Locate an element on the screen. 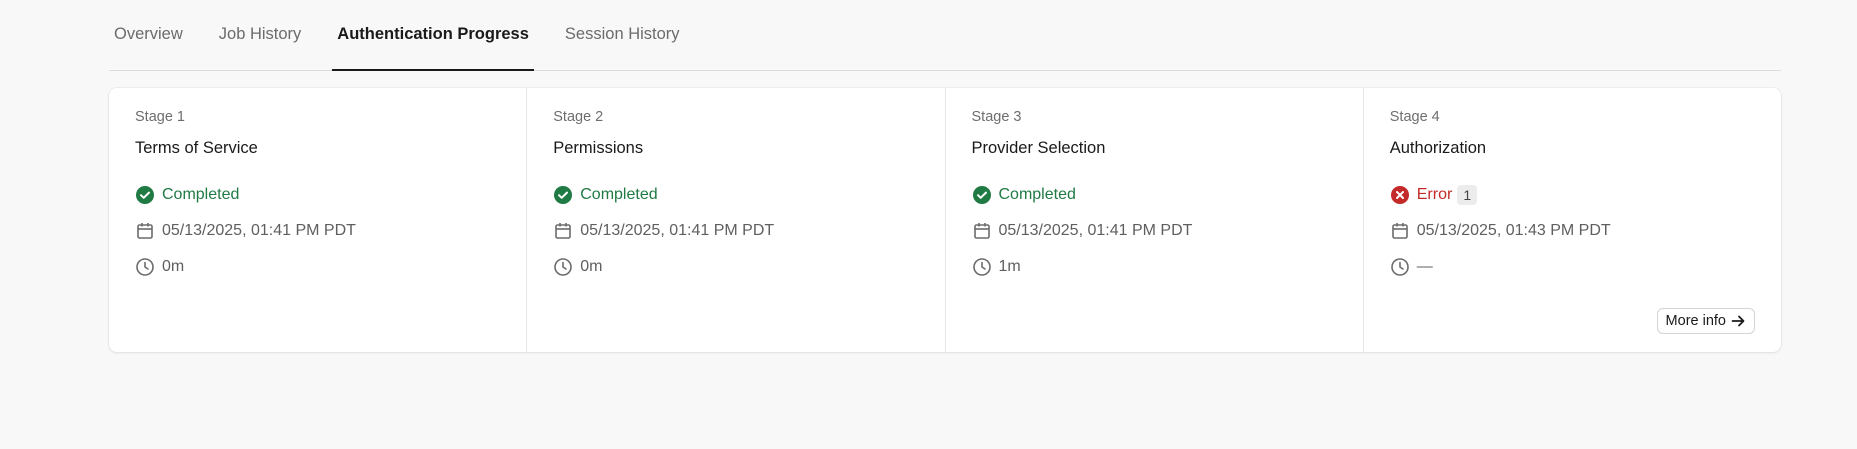 This screenshot has width=1857, height=449. tab-session-history: Session History is located at coordinates (622, 35).